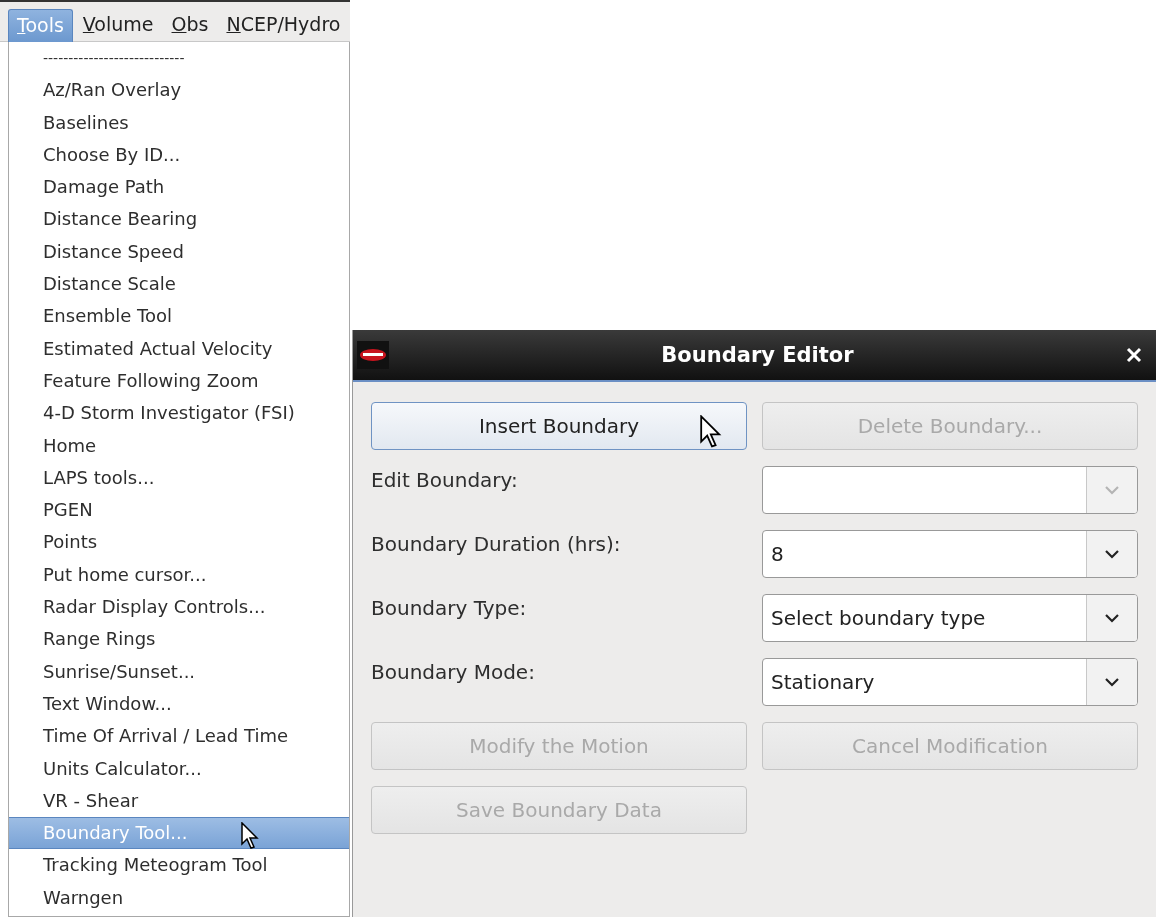  What do you see at coordinates (179, 897) in the screenshot?
I see `menu-item: Warngen` at bounding box center [179, 897].